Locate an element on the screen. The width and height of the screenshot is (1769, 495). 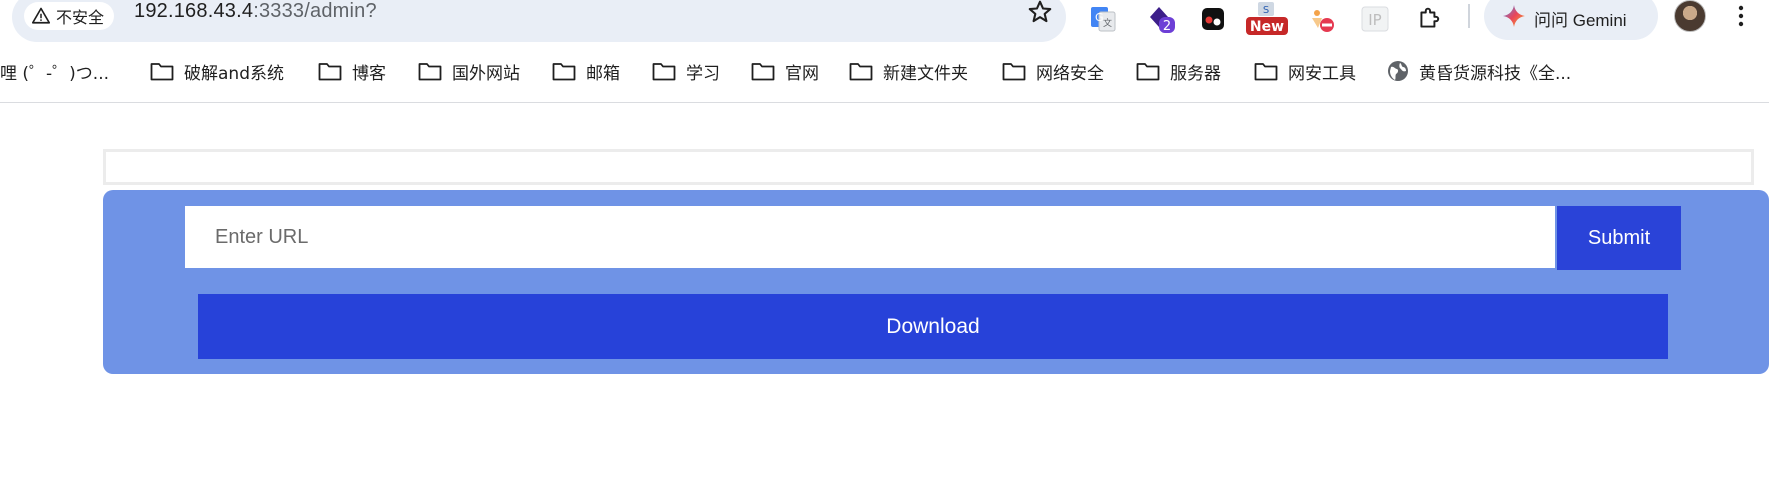
gemini-sparkle-icon is located at coordinates (1514, 16).